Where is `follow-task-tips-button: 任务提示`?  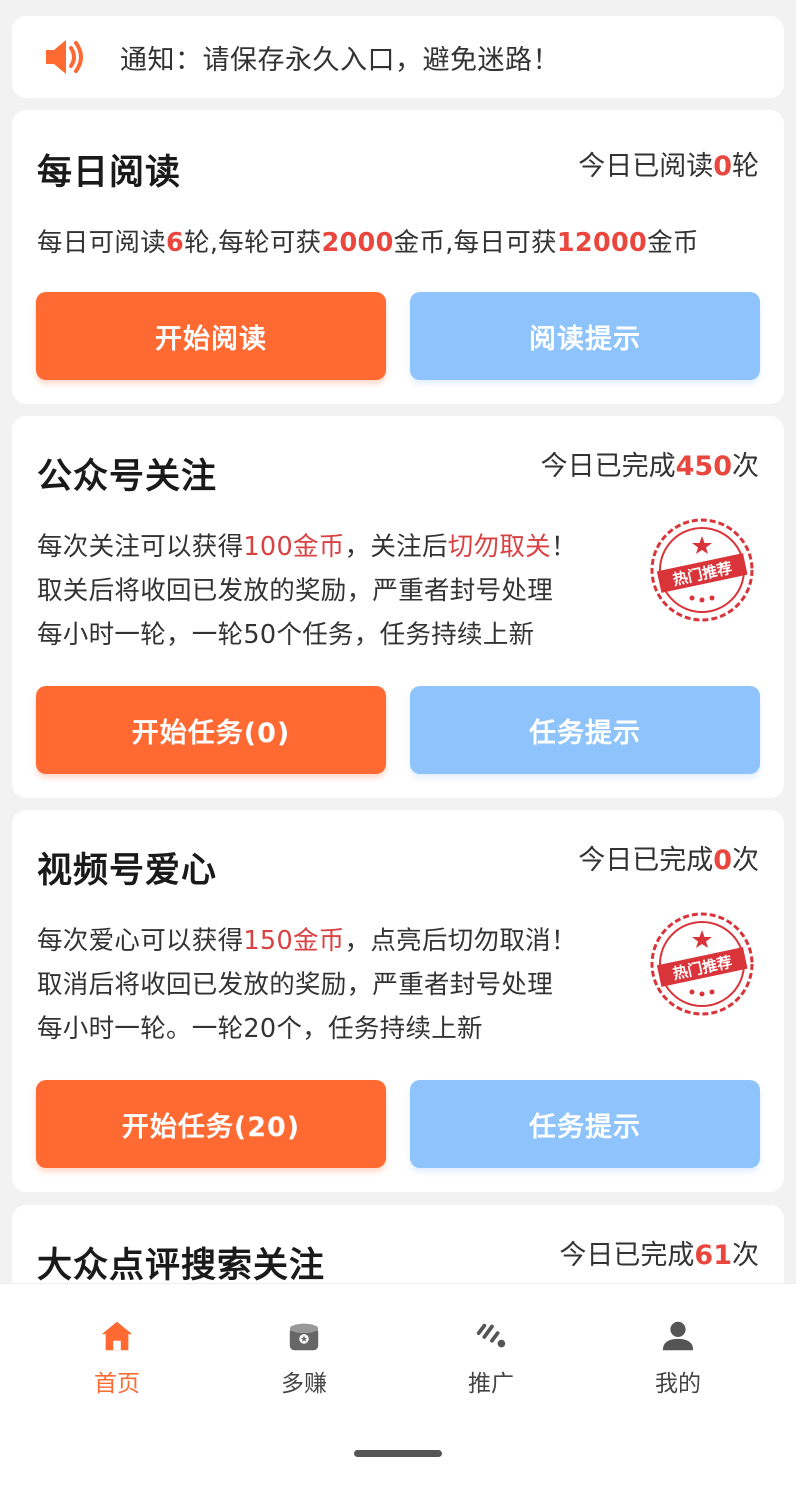 follow-task-tips-button: 任务提示 is located at coordinates (585, 730).